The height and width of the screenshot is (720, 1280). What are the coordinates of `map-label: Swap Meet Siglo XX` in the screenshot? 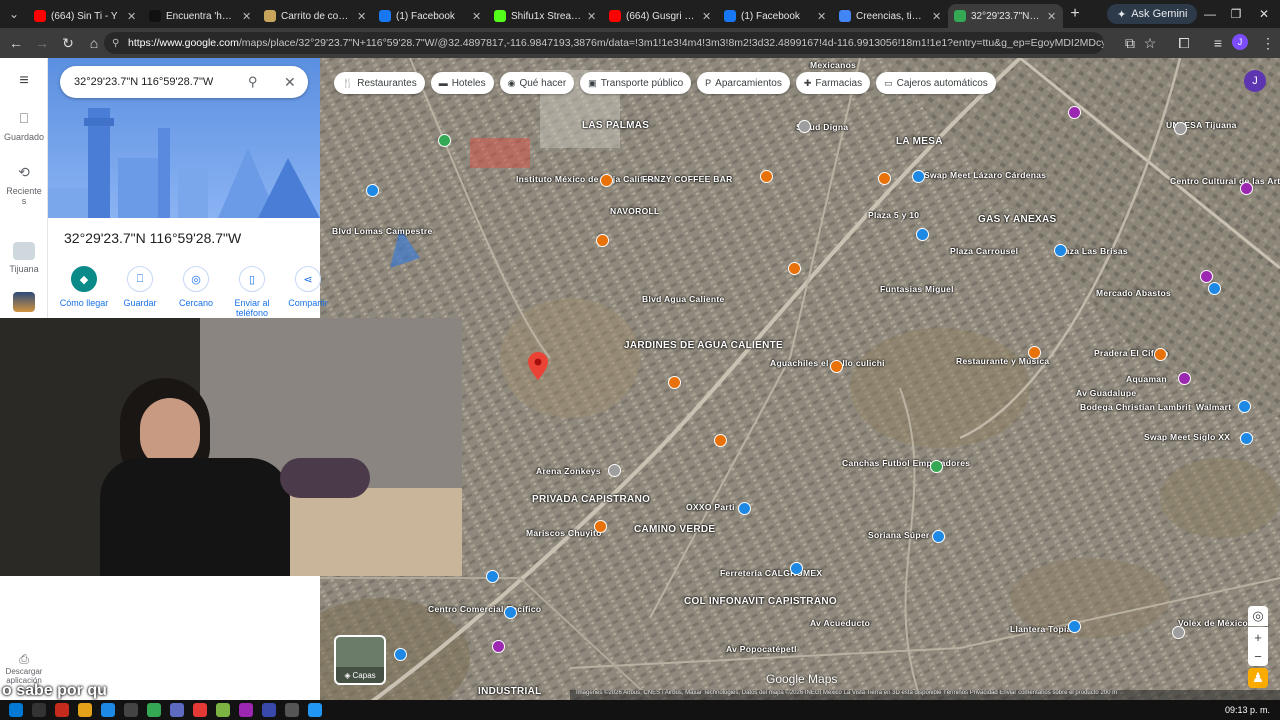 It's located at (1187, 437).